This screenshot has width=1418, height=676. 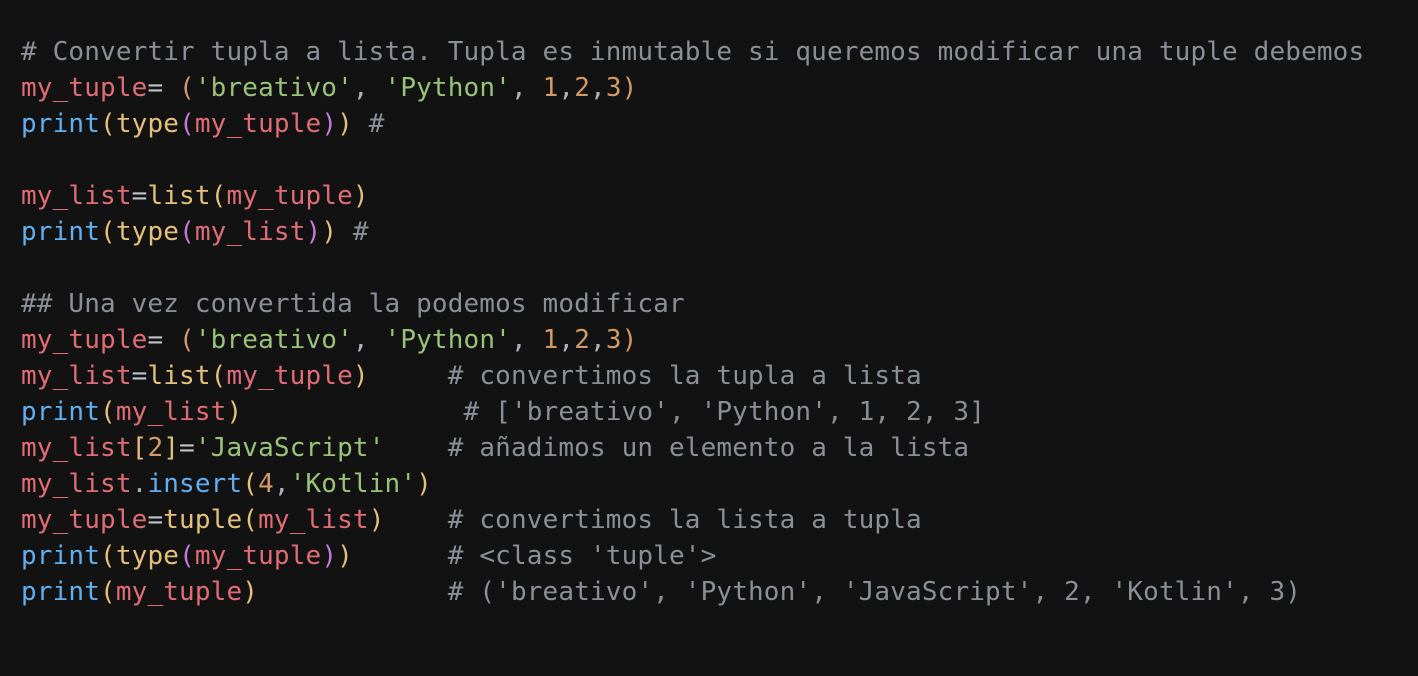 What do you see at coordinates (677, 448) in the screenshot?
I see `code-token-comment: # añadimos un elemento a la lista` at bounding box center [677, 448].